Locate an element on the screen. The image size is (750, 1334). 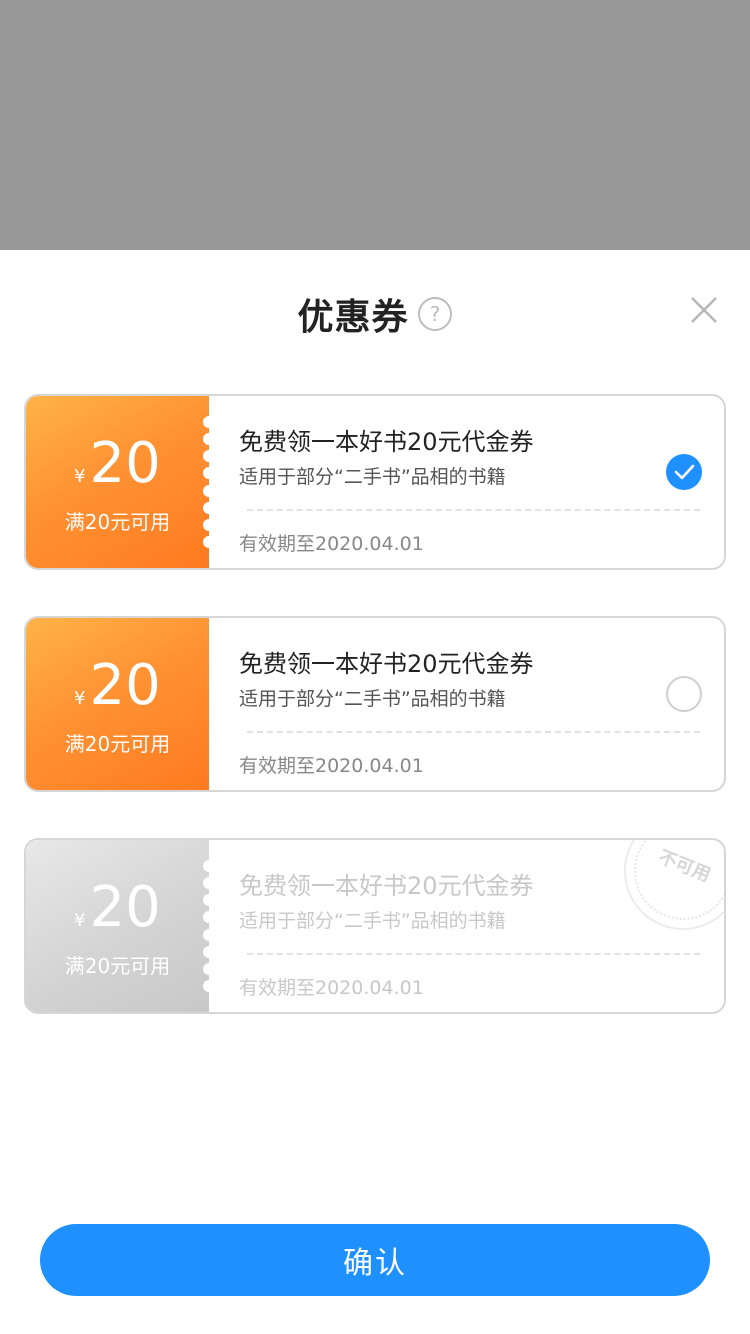
title-group: 优惠券 ? is located at coordinates (375, 314).